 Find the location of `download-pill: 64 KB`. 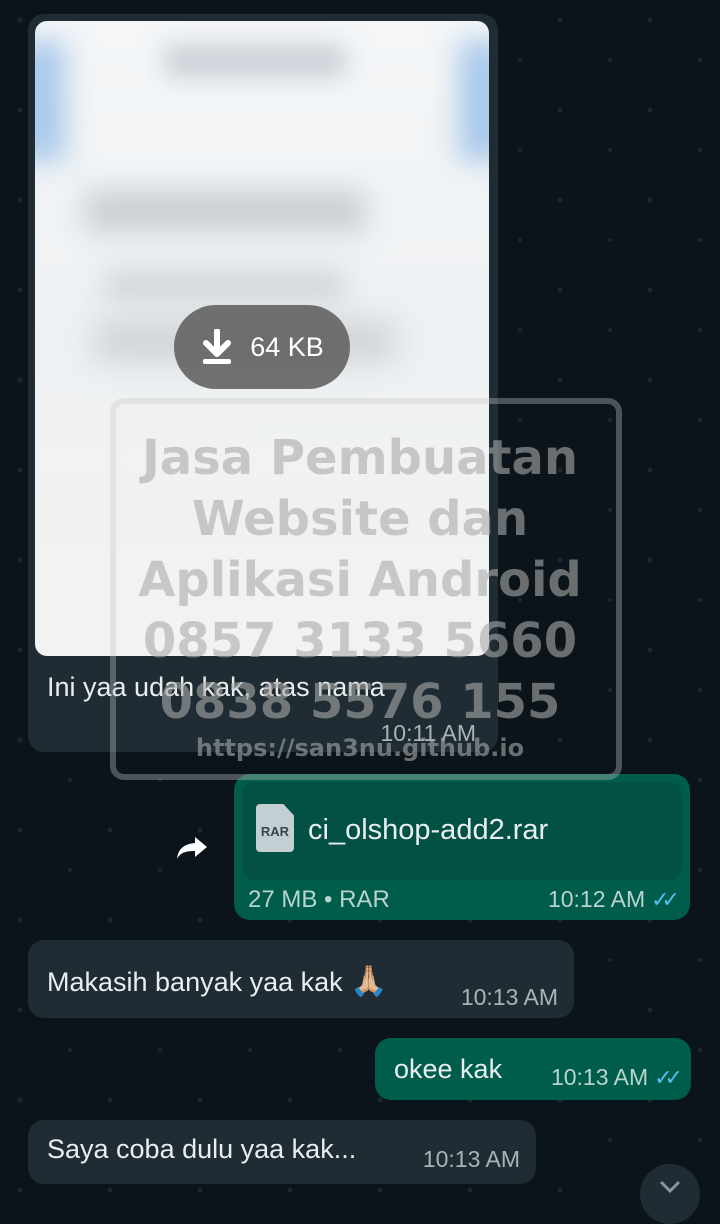

download-pill: 64 KB is located at coordinates (262, 347).